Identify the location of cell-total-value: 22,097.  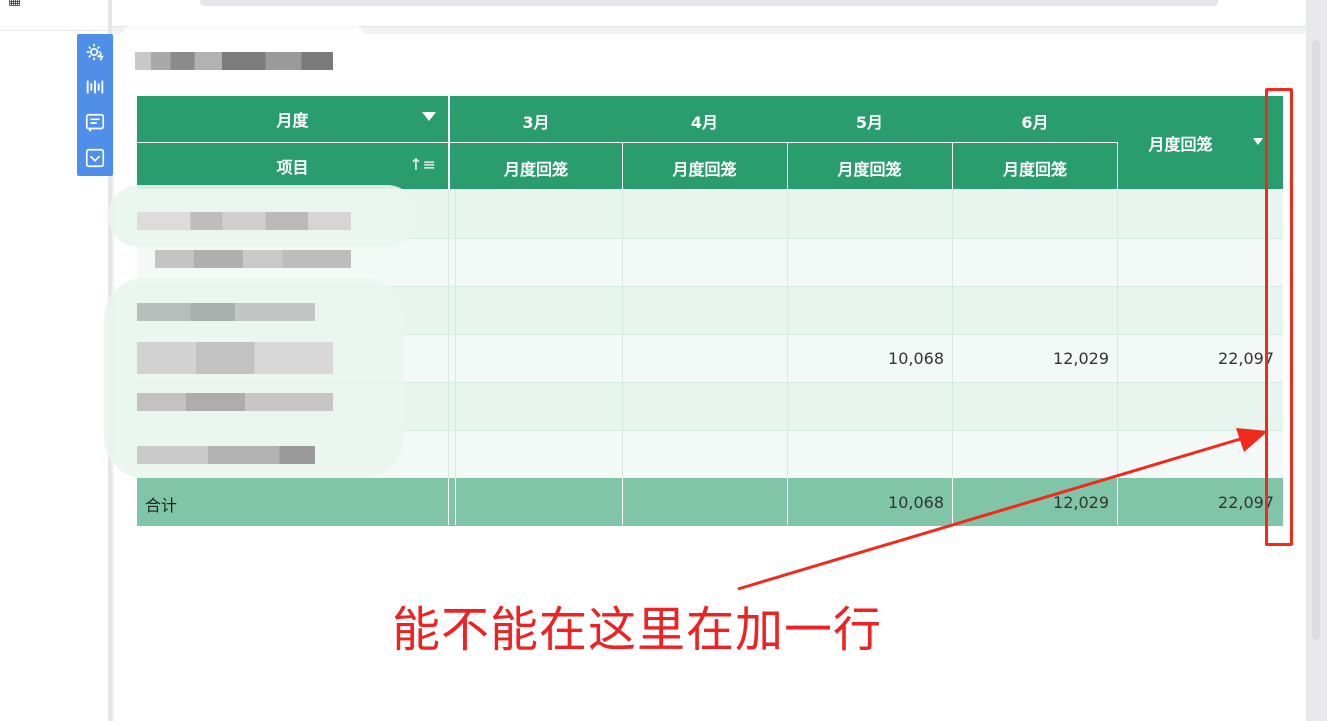
(1199, 358).